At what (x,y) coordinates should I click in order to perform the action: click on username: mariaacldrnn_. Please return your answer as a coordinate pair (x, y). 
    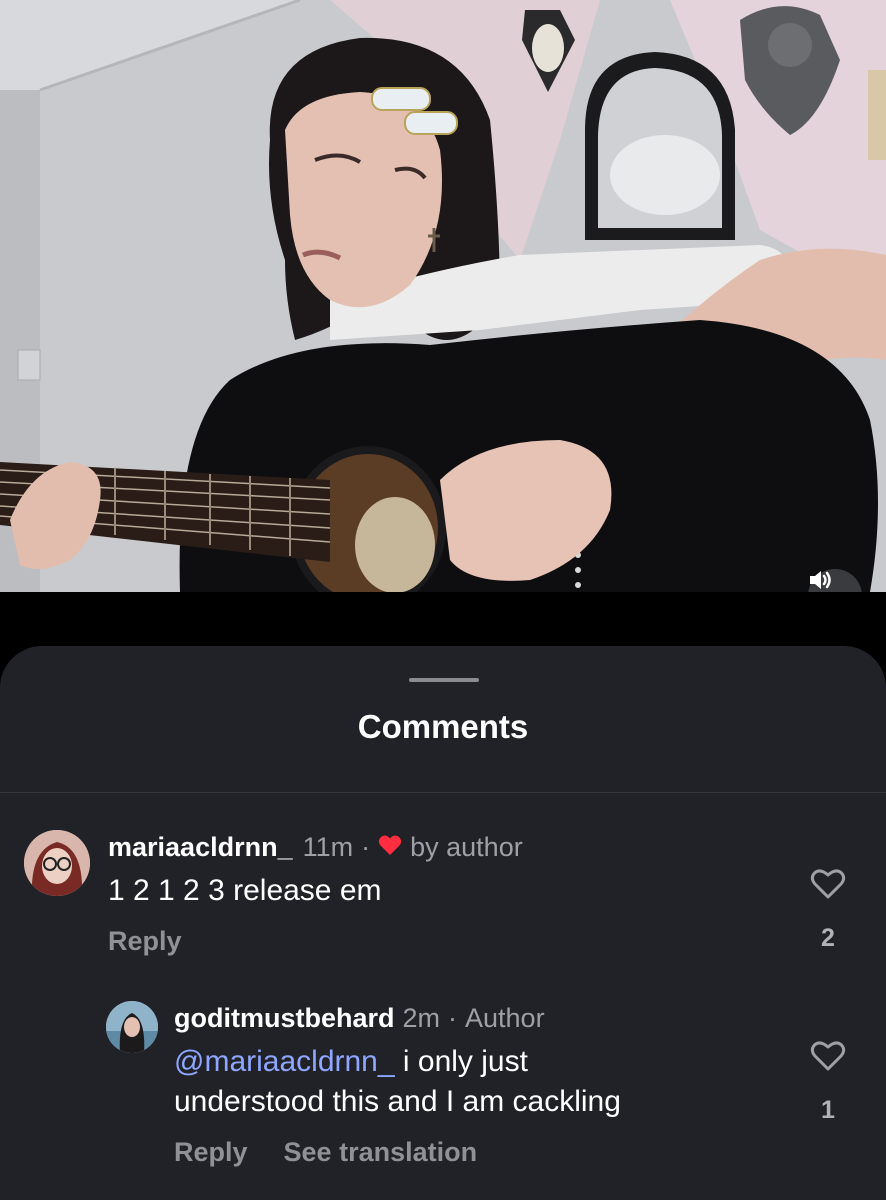
    Looking at the image, I should click on (200, 847).